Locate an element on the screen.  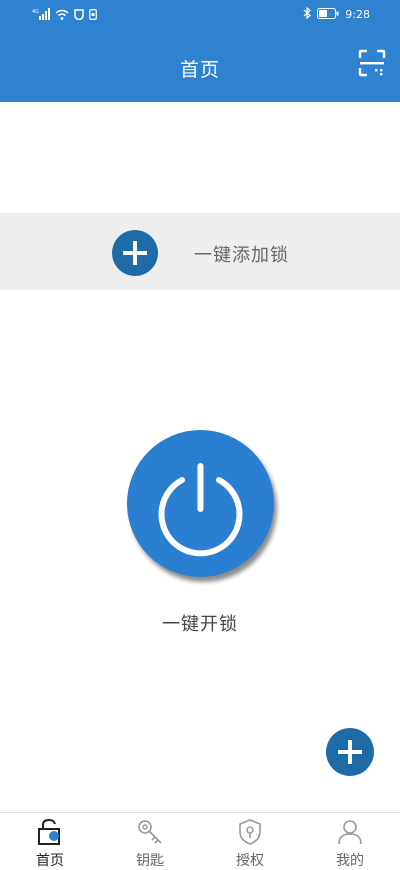
app-header: 4G 9:28 首页 is located at coordinates (200, 51).